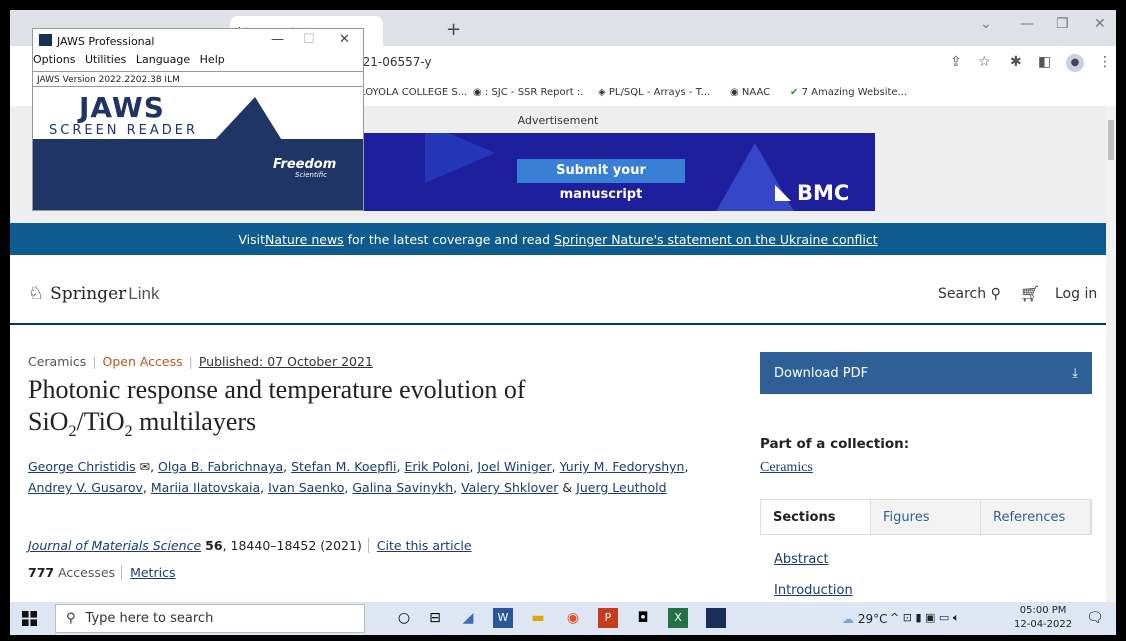 The width and height of the screenshot is (1126, 641). Describe the element at coordinates (85, 487) in the screenshot. I see `author-link: Andrey V. Gusarov` at that location.